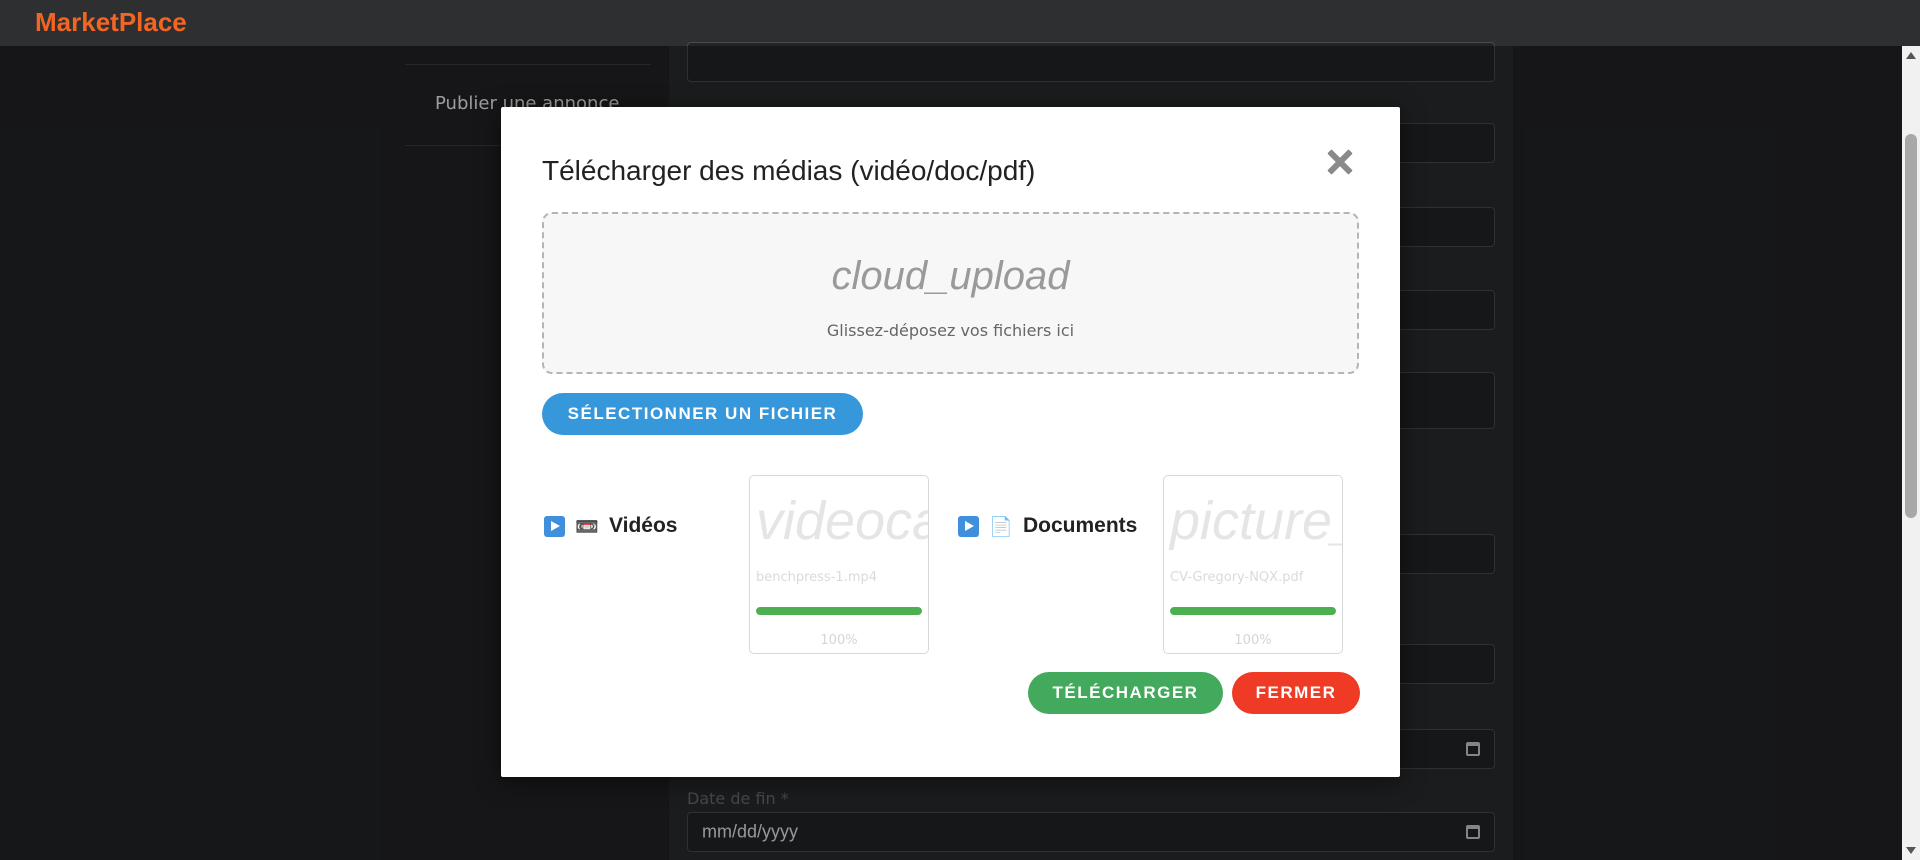 The width and height of the screenshot is (1920, 860). Describe the element at coordinates (702, 414) in the screenshot. I see `select-file-button: SÉLECTIONNER UN FICHIER` at that location.